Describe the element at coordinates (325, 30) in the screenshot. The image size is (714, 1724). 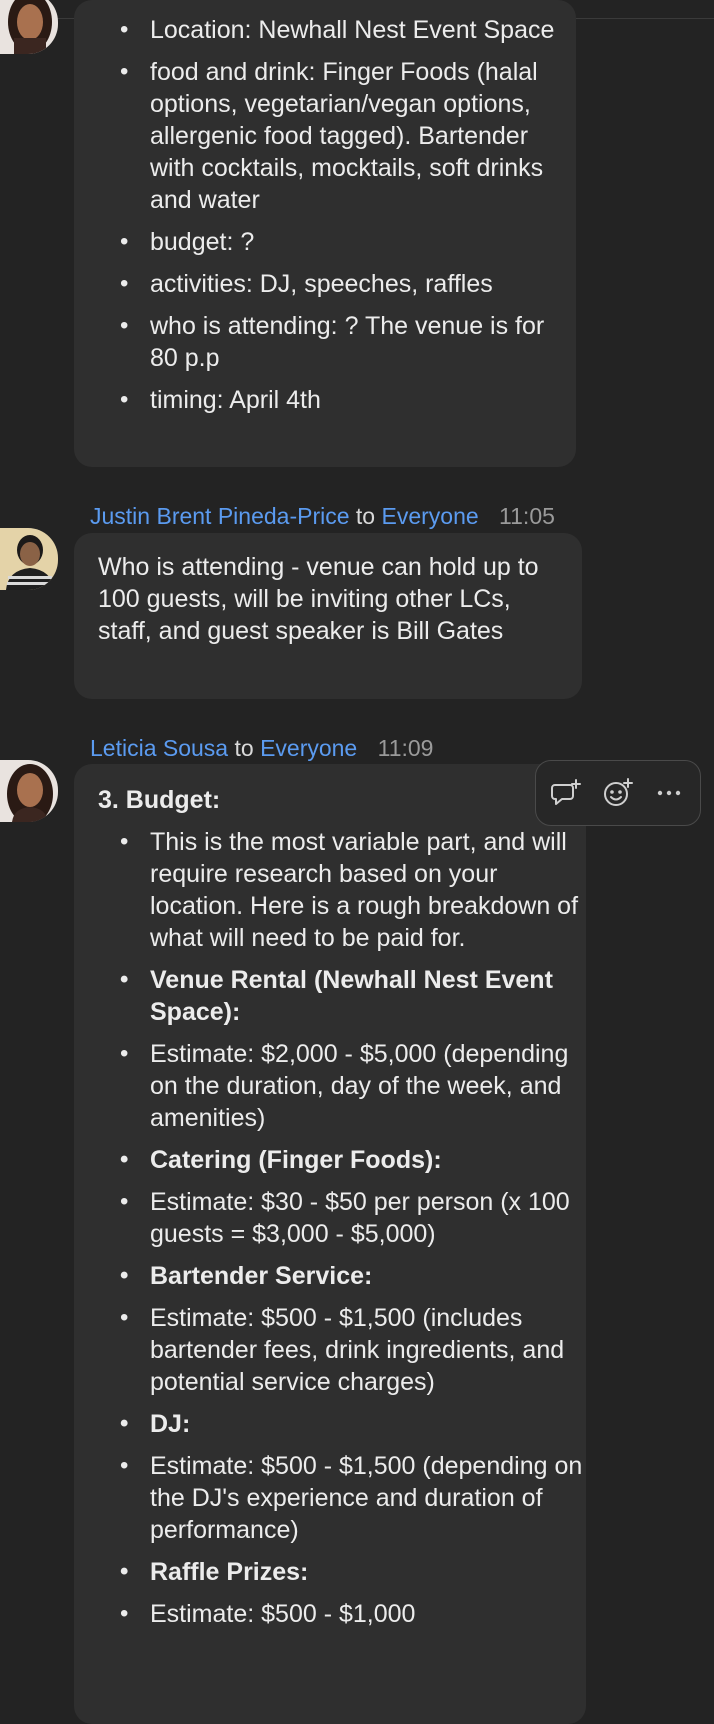
I see `list-item: Location: Newhall Nest Event Space` at that location.